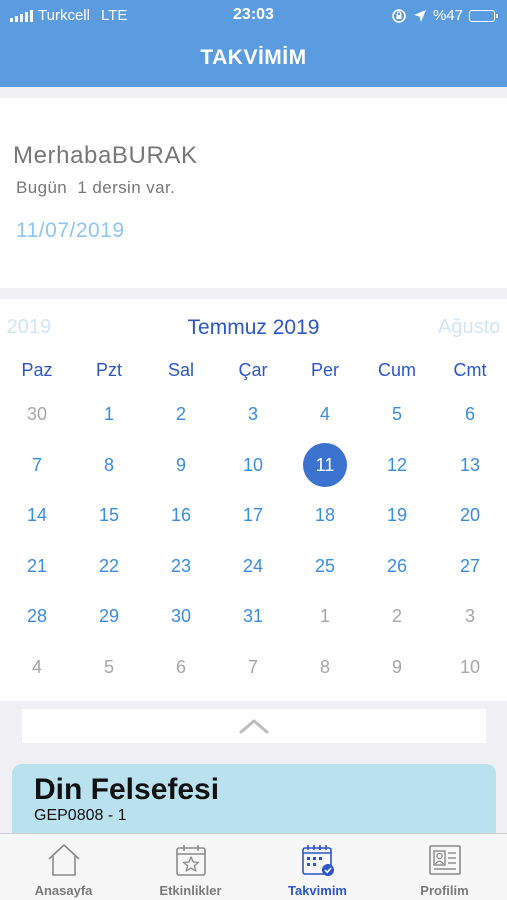  I want to click on day-cell: 16, so click(181, 515).